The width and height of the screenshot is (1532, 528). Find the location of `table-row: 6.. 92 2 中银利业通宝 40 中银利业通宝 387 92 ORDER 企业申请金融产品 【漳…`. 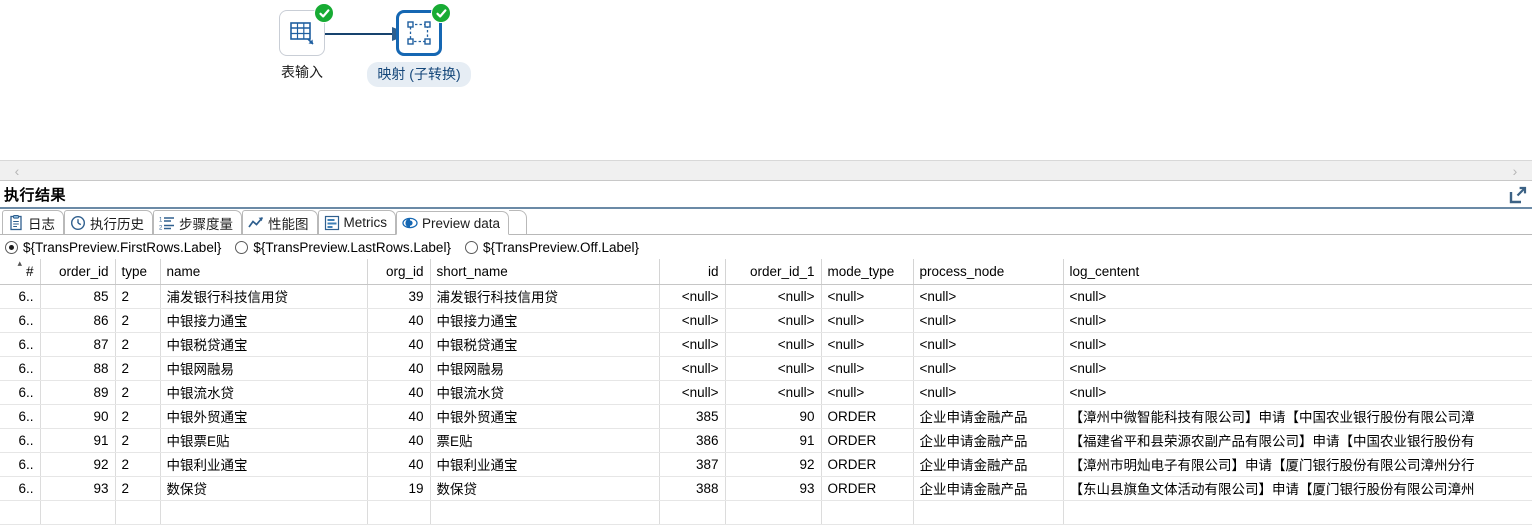

table-row: 6.. 92 2 中银利业通宝 40 中银利业通宝 387 92 ORDER 企业申请金融产品 【漳… is located at coordinates (766, 464).